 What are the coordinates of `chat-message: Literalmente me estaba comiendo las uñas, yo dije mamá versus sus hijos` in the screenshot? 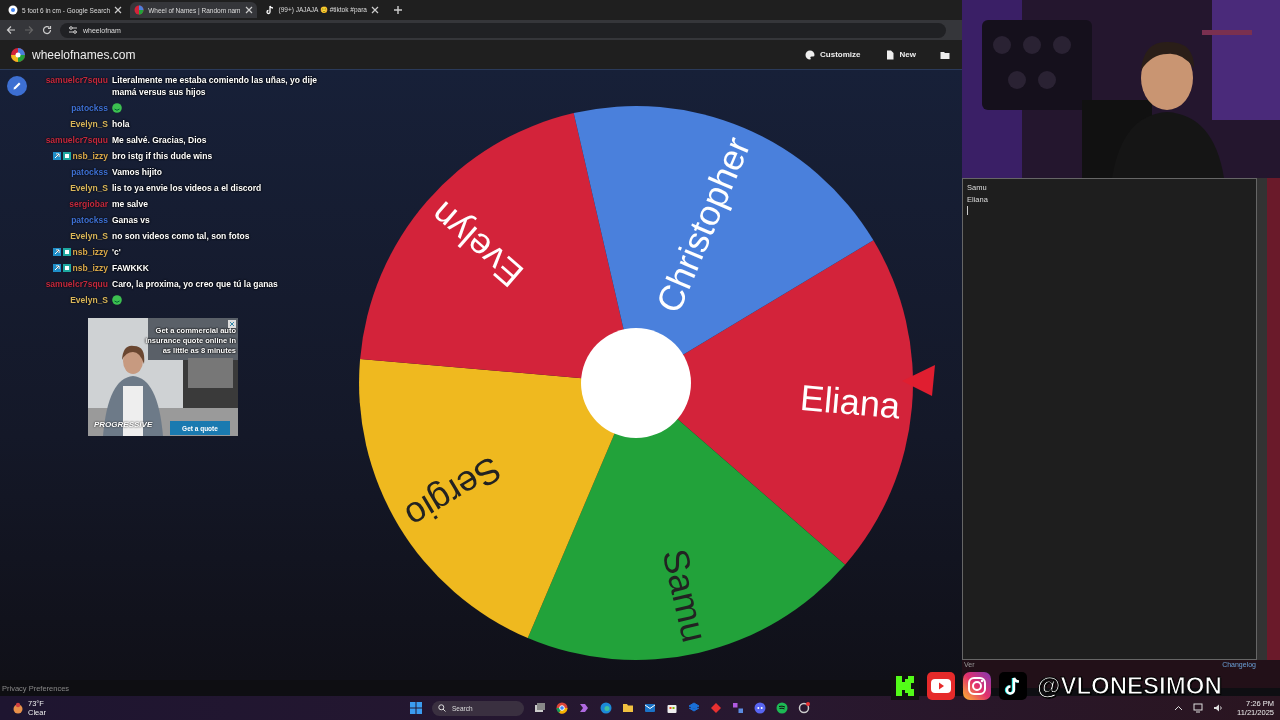 It's located at (215, 86).